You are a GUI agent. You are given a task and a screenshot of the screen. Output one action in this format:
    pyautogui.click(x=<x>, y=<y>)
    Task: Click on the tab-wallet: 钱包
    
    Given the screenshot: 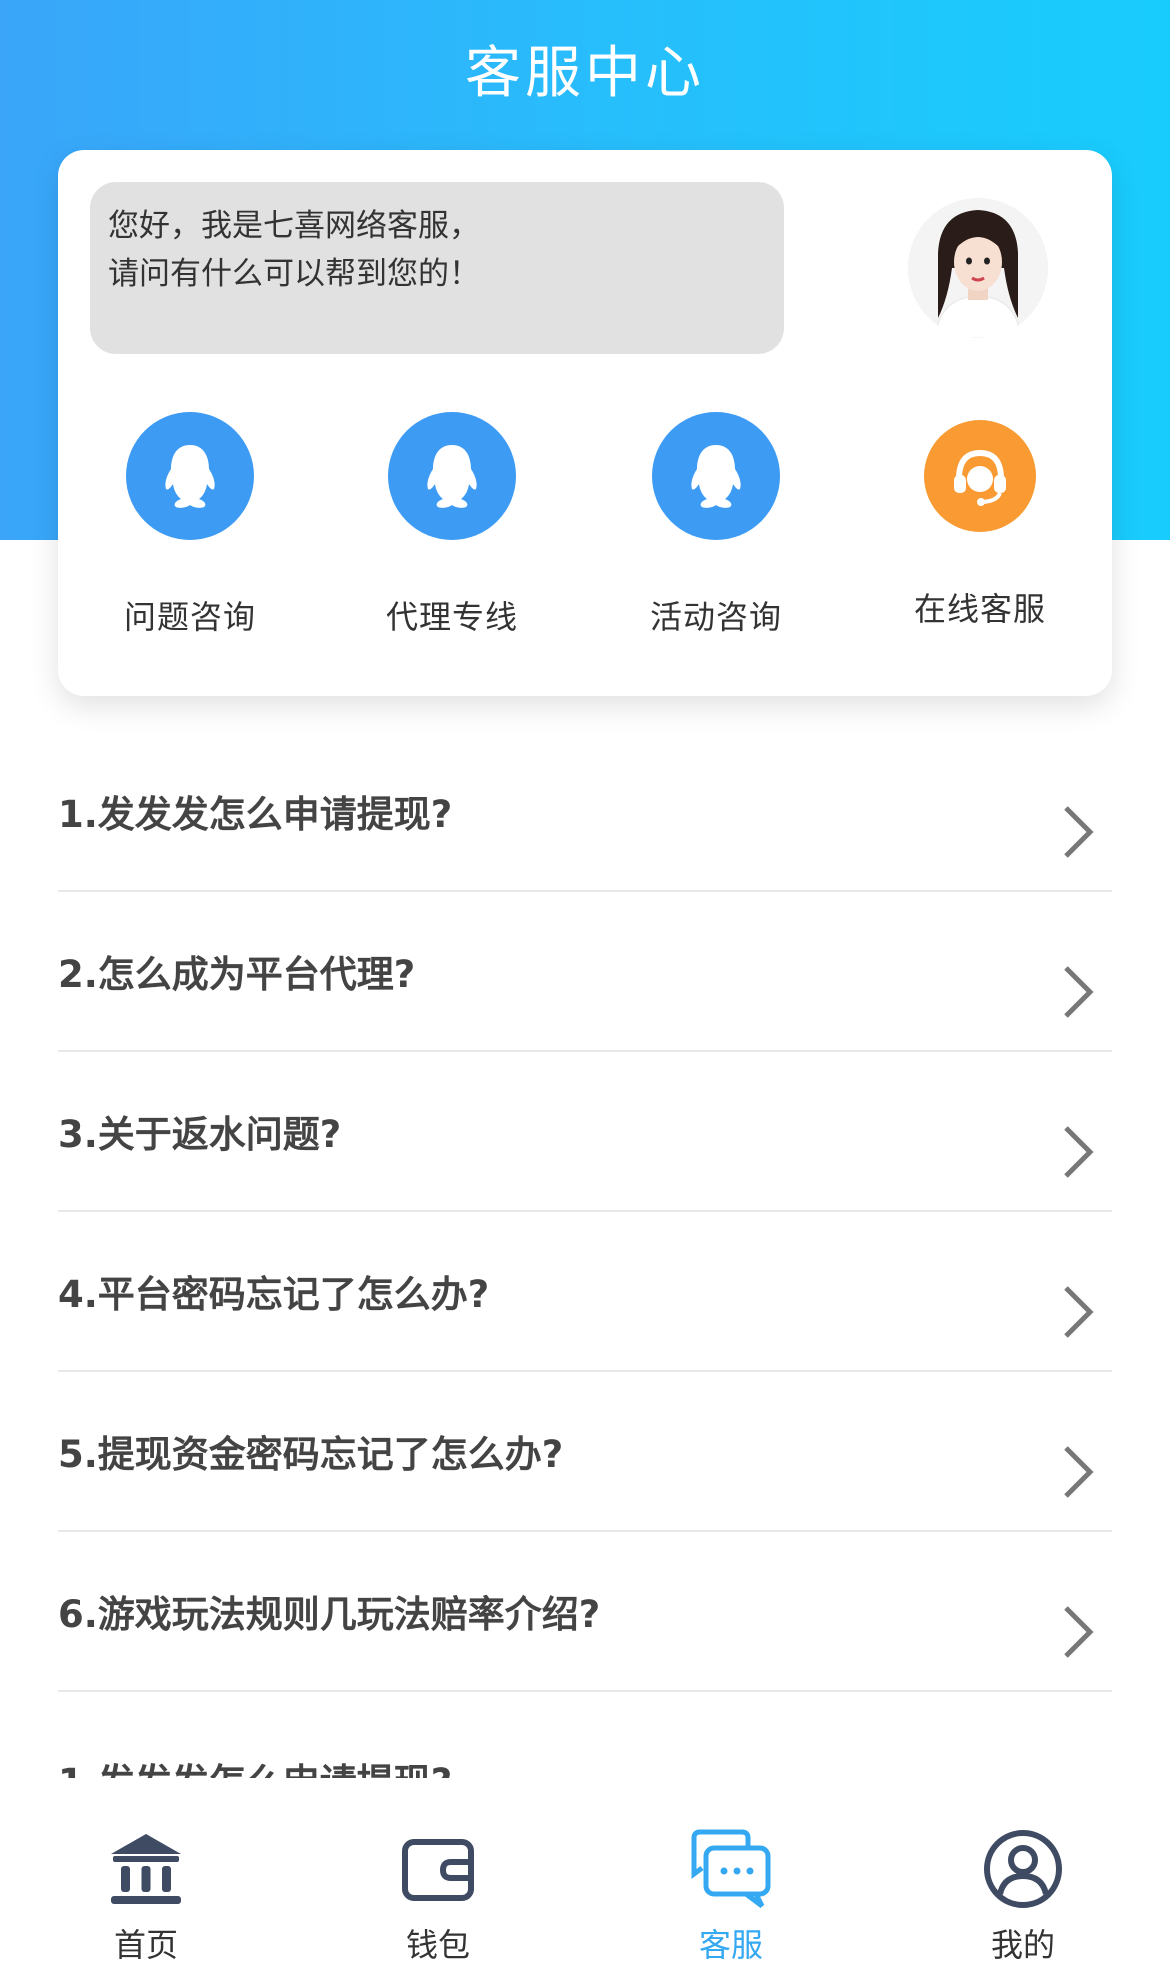 What is the action you would take?
    pyautogui.click(x=438, y=1878)
    